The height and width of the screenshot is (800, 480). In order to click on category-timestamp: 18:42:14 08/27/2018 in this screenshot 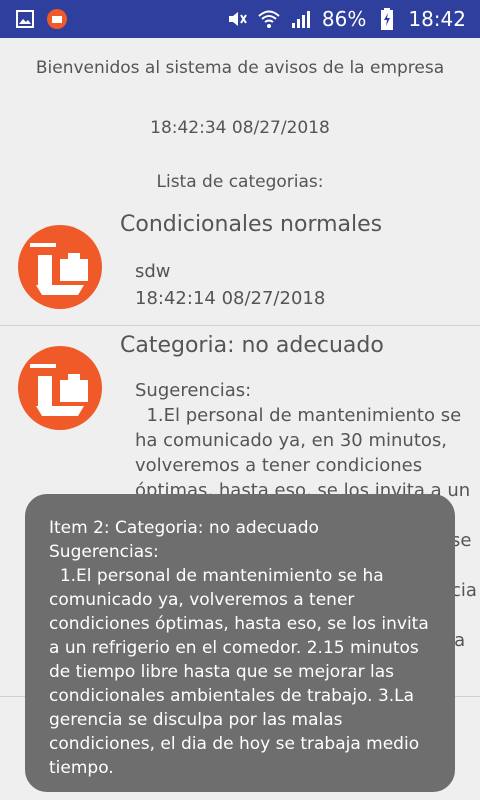, I will do `click(230, 298)`.